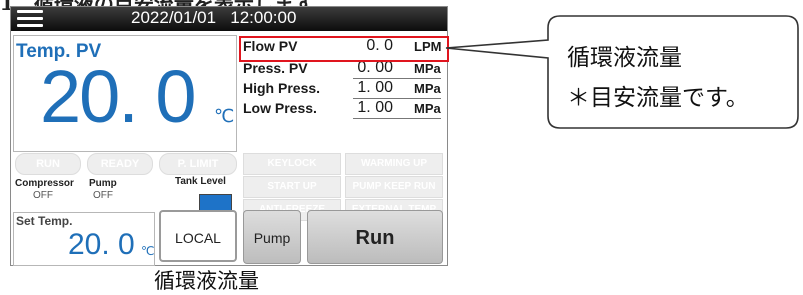 The image size is (803, 295). What do you see at coordinates (344, 69) in the screenshot?
I see `press-pv-row: Press. PV 0. 00 MPa` at bounding box center [344, 69].